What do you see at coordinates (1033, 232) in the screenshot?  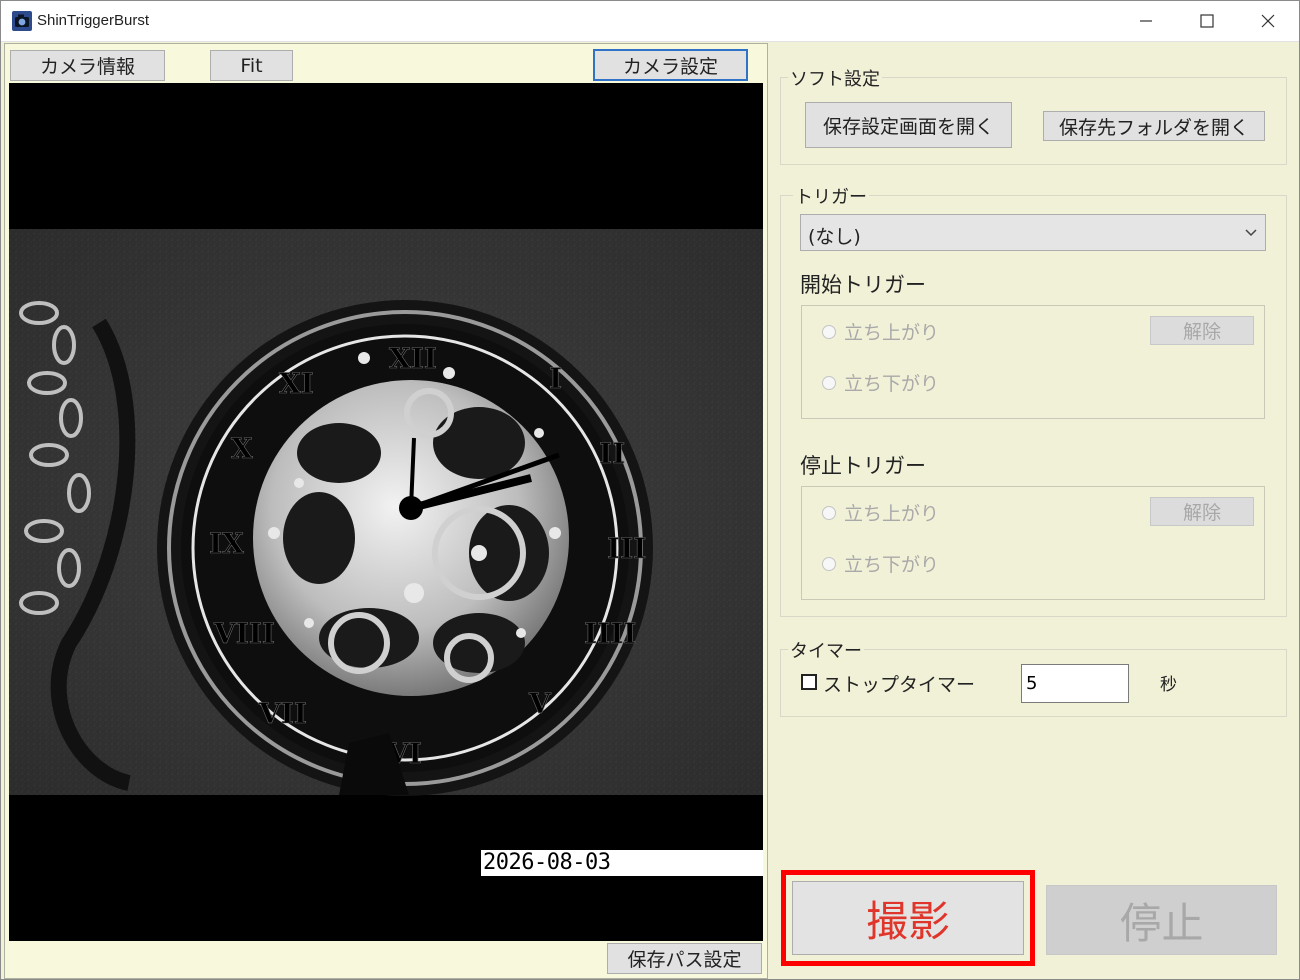 I see `trigger-select: (なし)` at bounding box center [1033, 232].